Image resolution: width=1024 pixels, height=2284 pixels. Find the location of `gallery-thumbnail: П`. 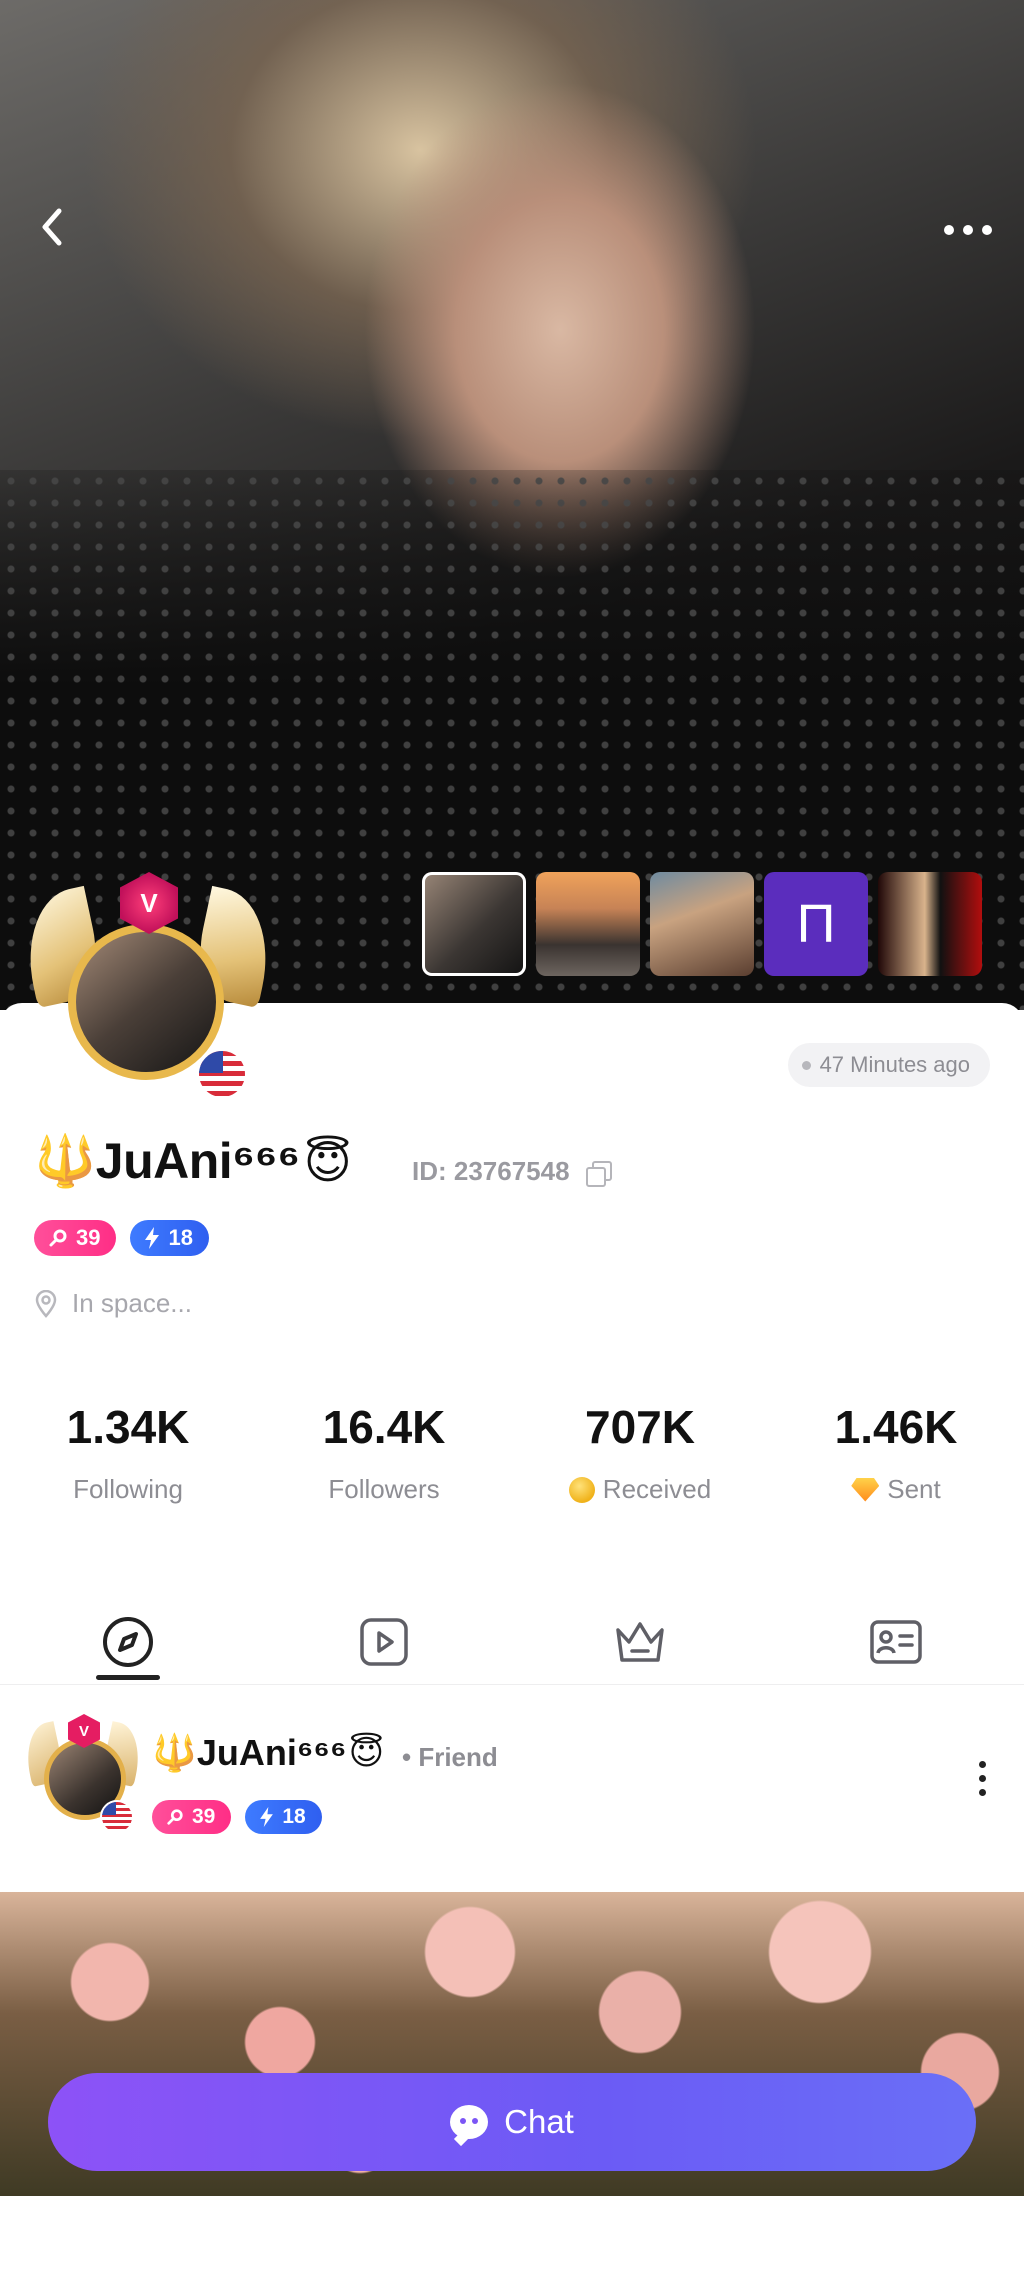

gallery-thumbnail: П is located at coordinates (816, 924).